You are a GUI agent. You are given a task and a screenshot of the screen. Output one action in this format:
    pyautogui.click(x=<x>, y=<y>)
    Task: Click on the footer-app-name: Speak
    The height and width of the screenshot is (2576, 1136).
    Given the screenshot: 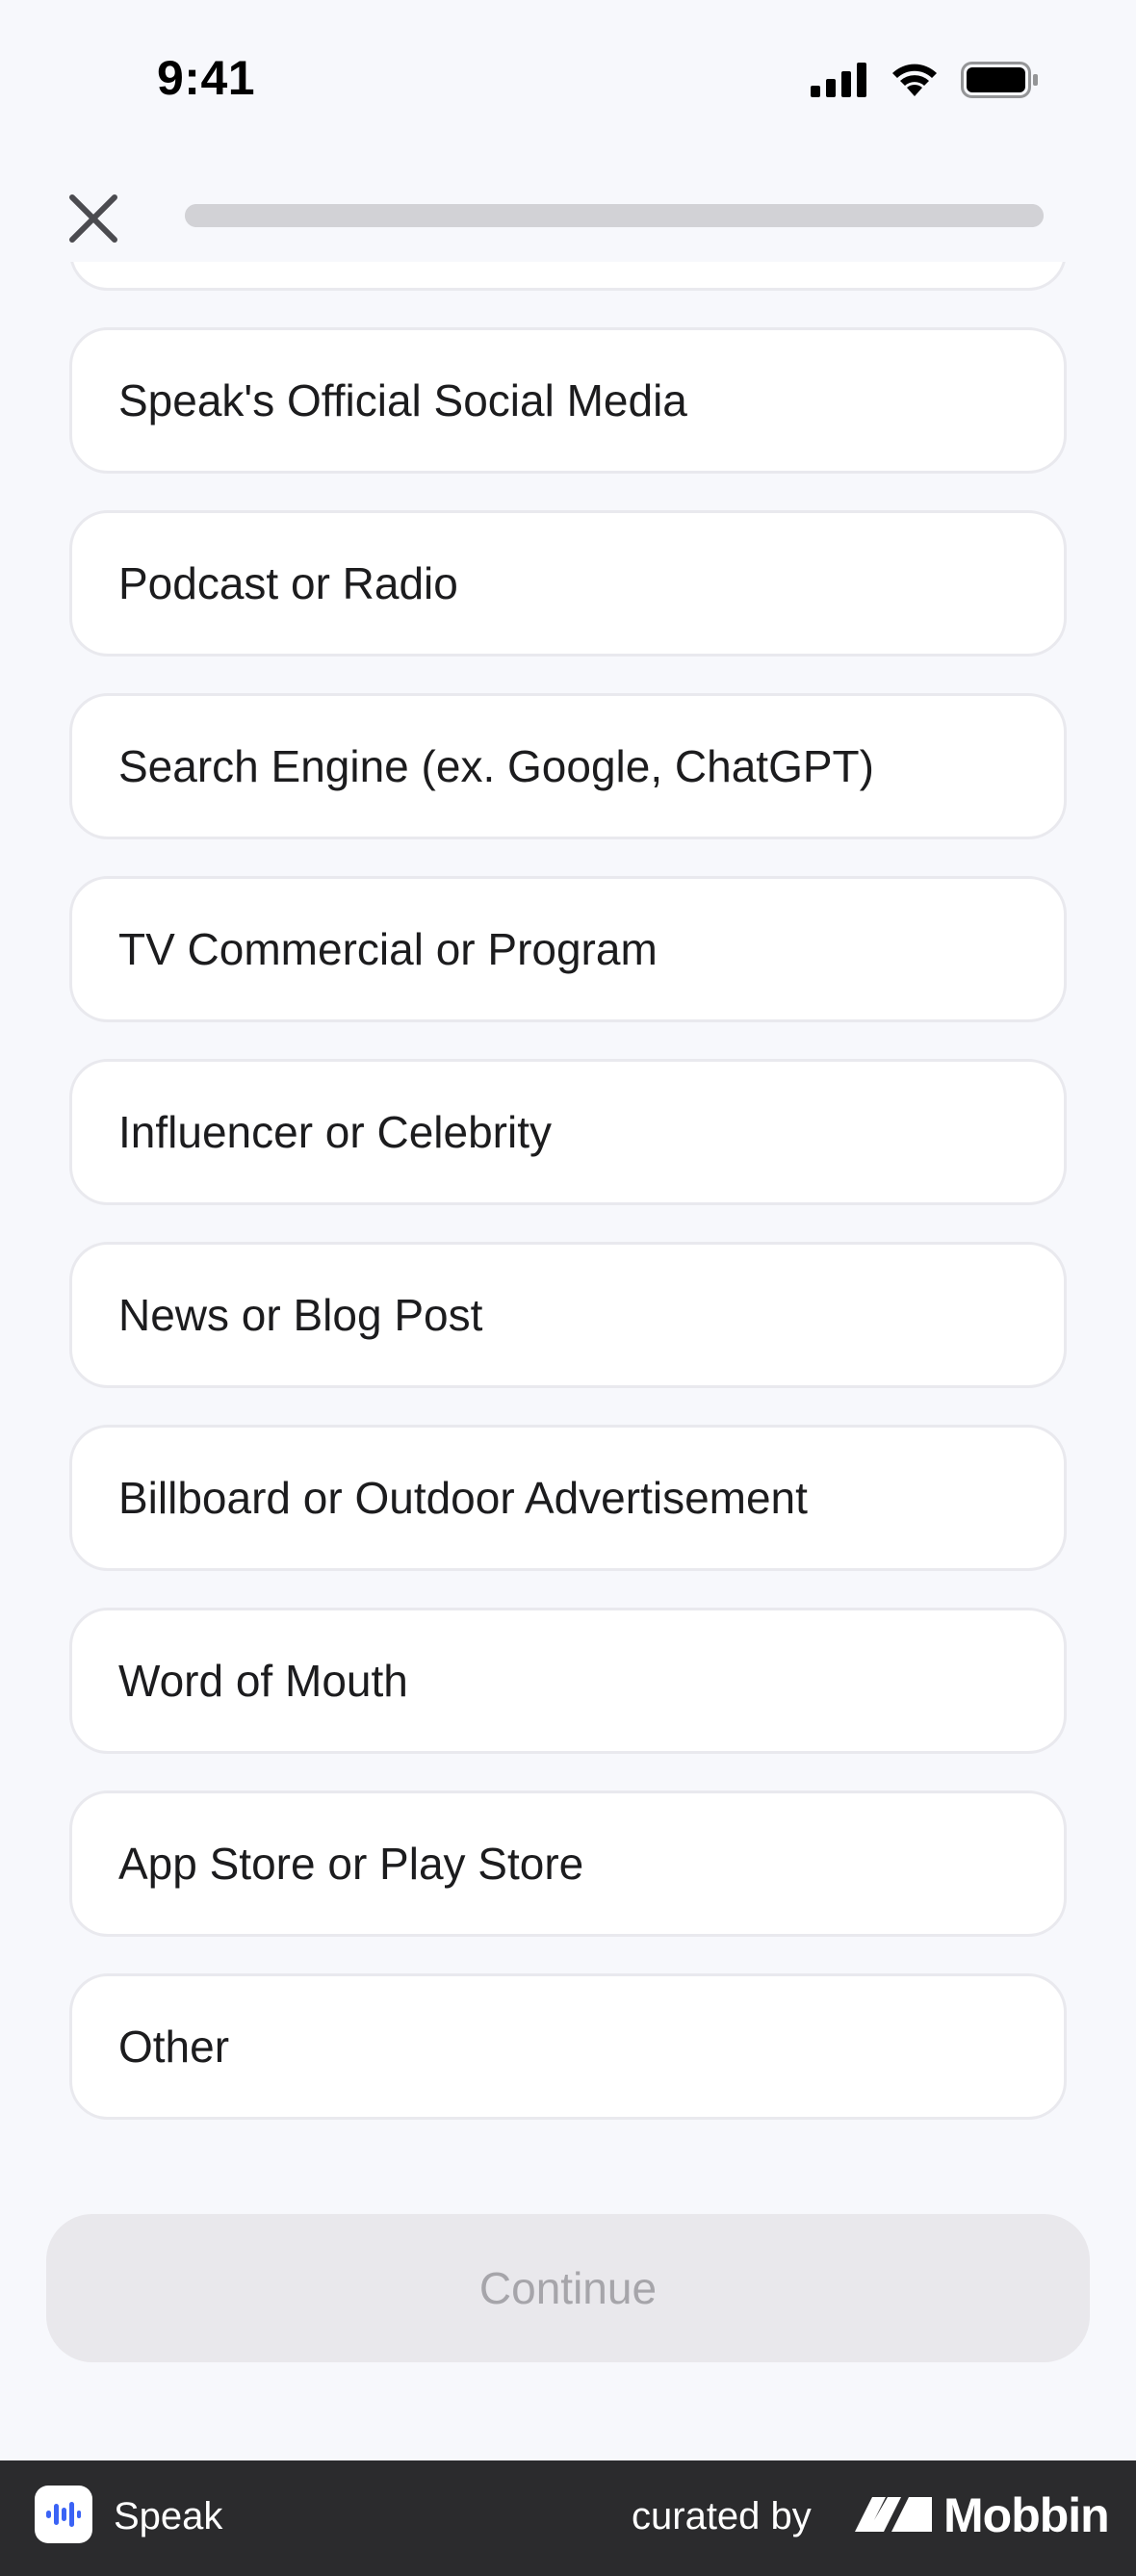 What is the action you would take?
    pyautogui.click(x=168, y=2516)
    